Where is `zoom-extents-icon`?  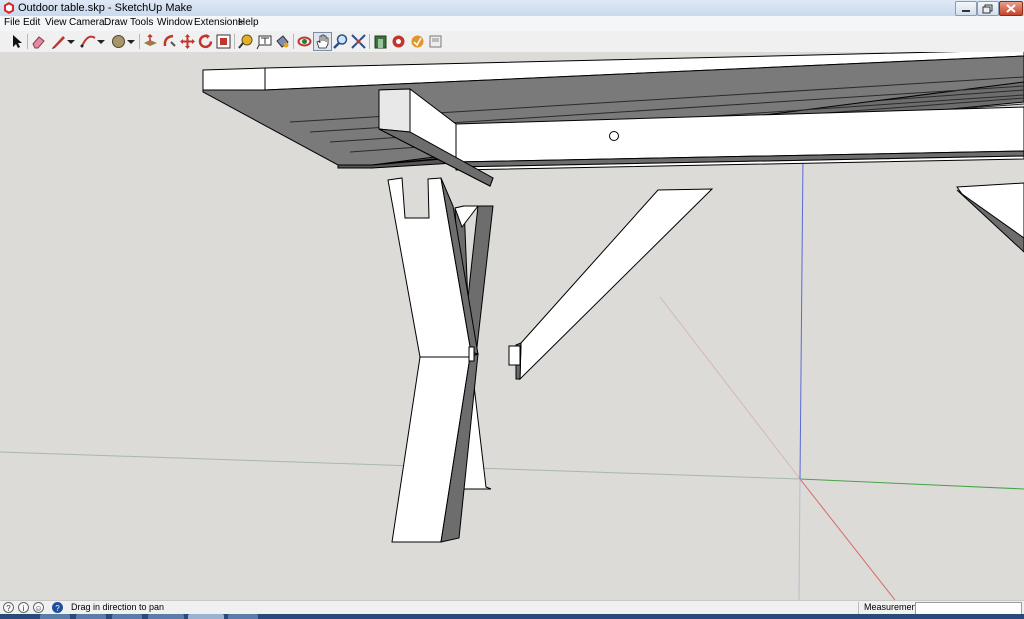 zoom-extents-icon is located at coordinates (358, 41).